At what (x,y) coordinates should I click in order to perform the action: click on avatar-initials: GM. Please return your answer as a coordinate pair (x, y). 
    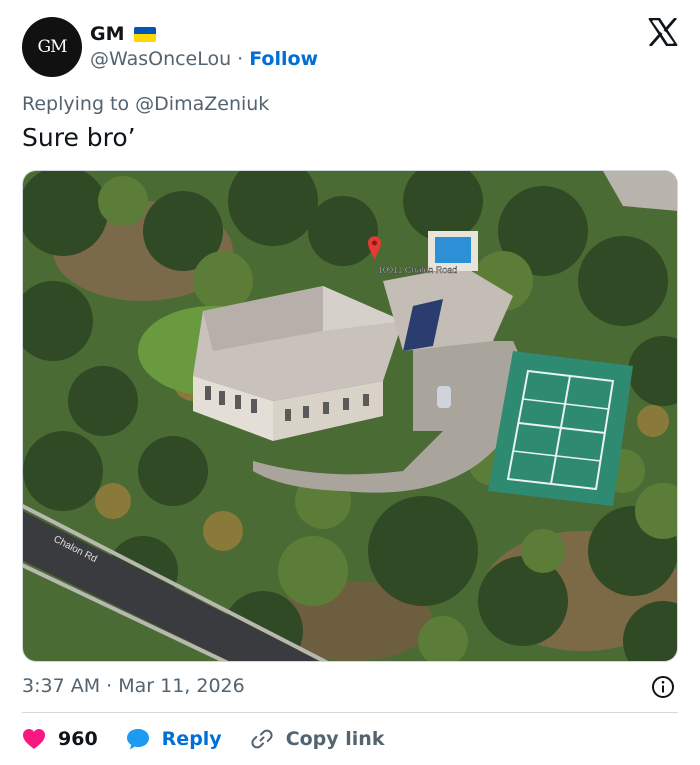
    Looking at the image, I should click on (52, 47).